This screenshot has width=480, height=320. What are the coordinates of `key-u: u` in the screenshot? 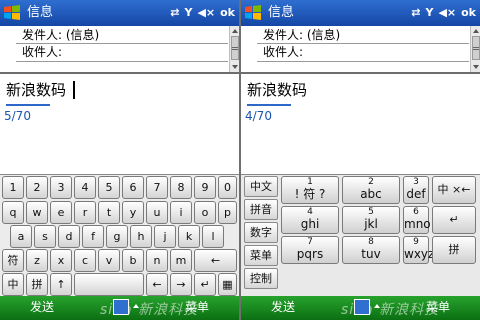 It's located at (157, 212).